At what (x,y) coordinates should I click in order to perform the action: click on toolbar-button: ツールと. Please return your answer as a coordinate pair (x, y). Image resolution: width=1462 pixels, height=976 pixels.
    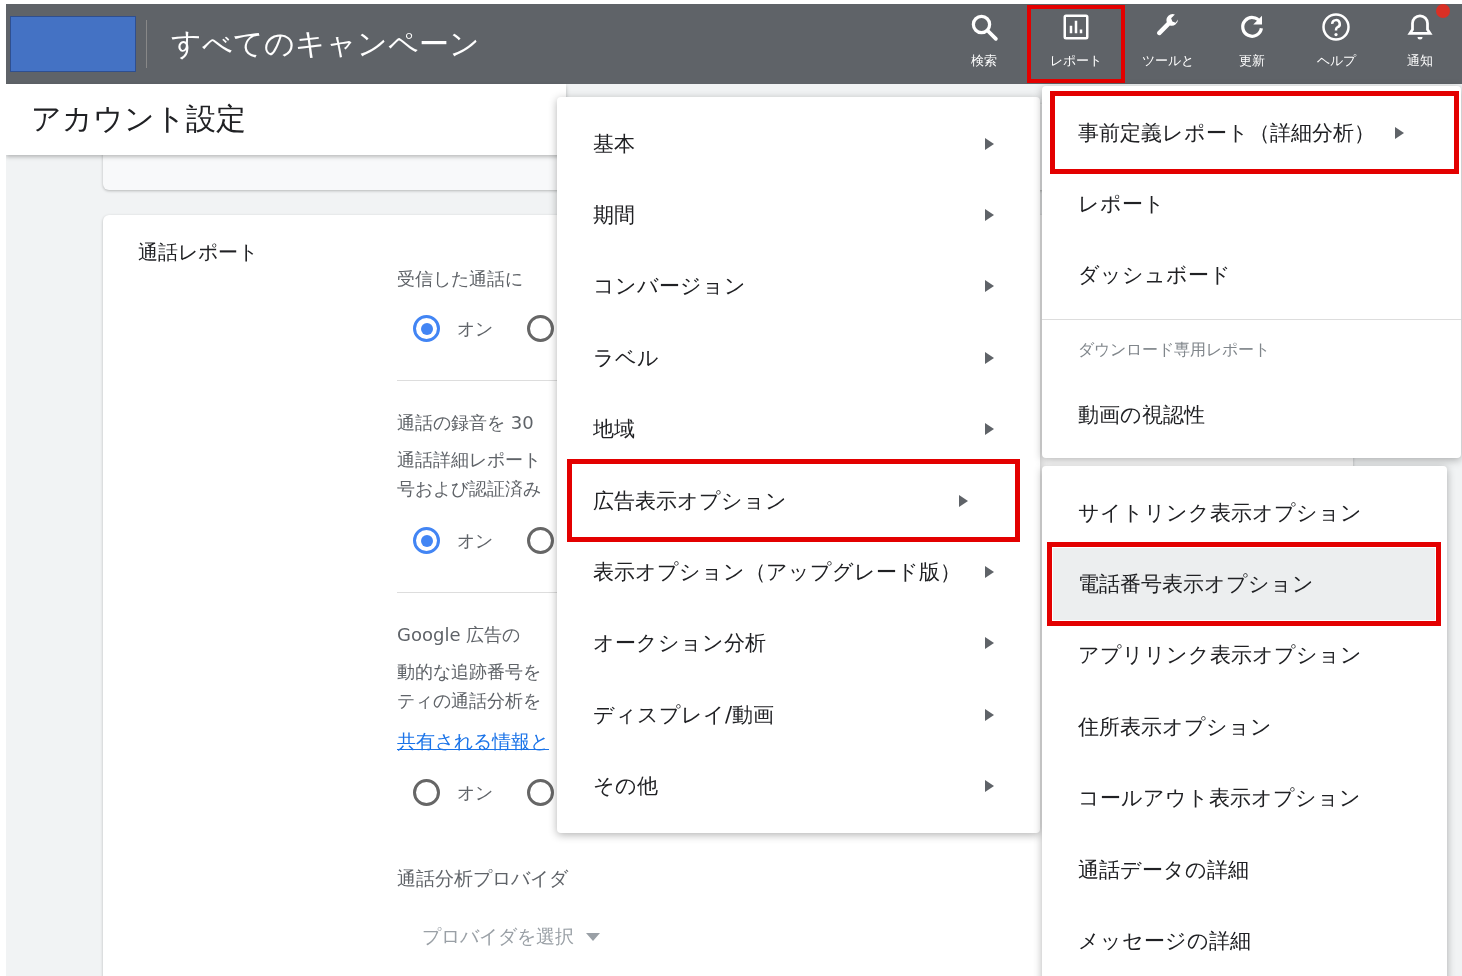
    Looking at the image, I should click on (1168, 44).